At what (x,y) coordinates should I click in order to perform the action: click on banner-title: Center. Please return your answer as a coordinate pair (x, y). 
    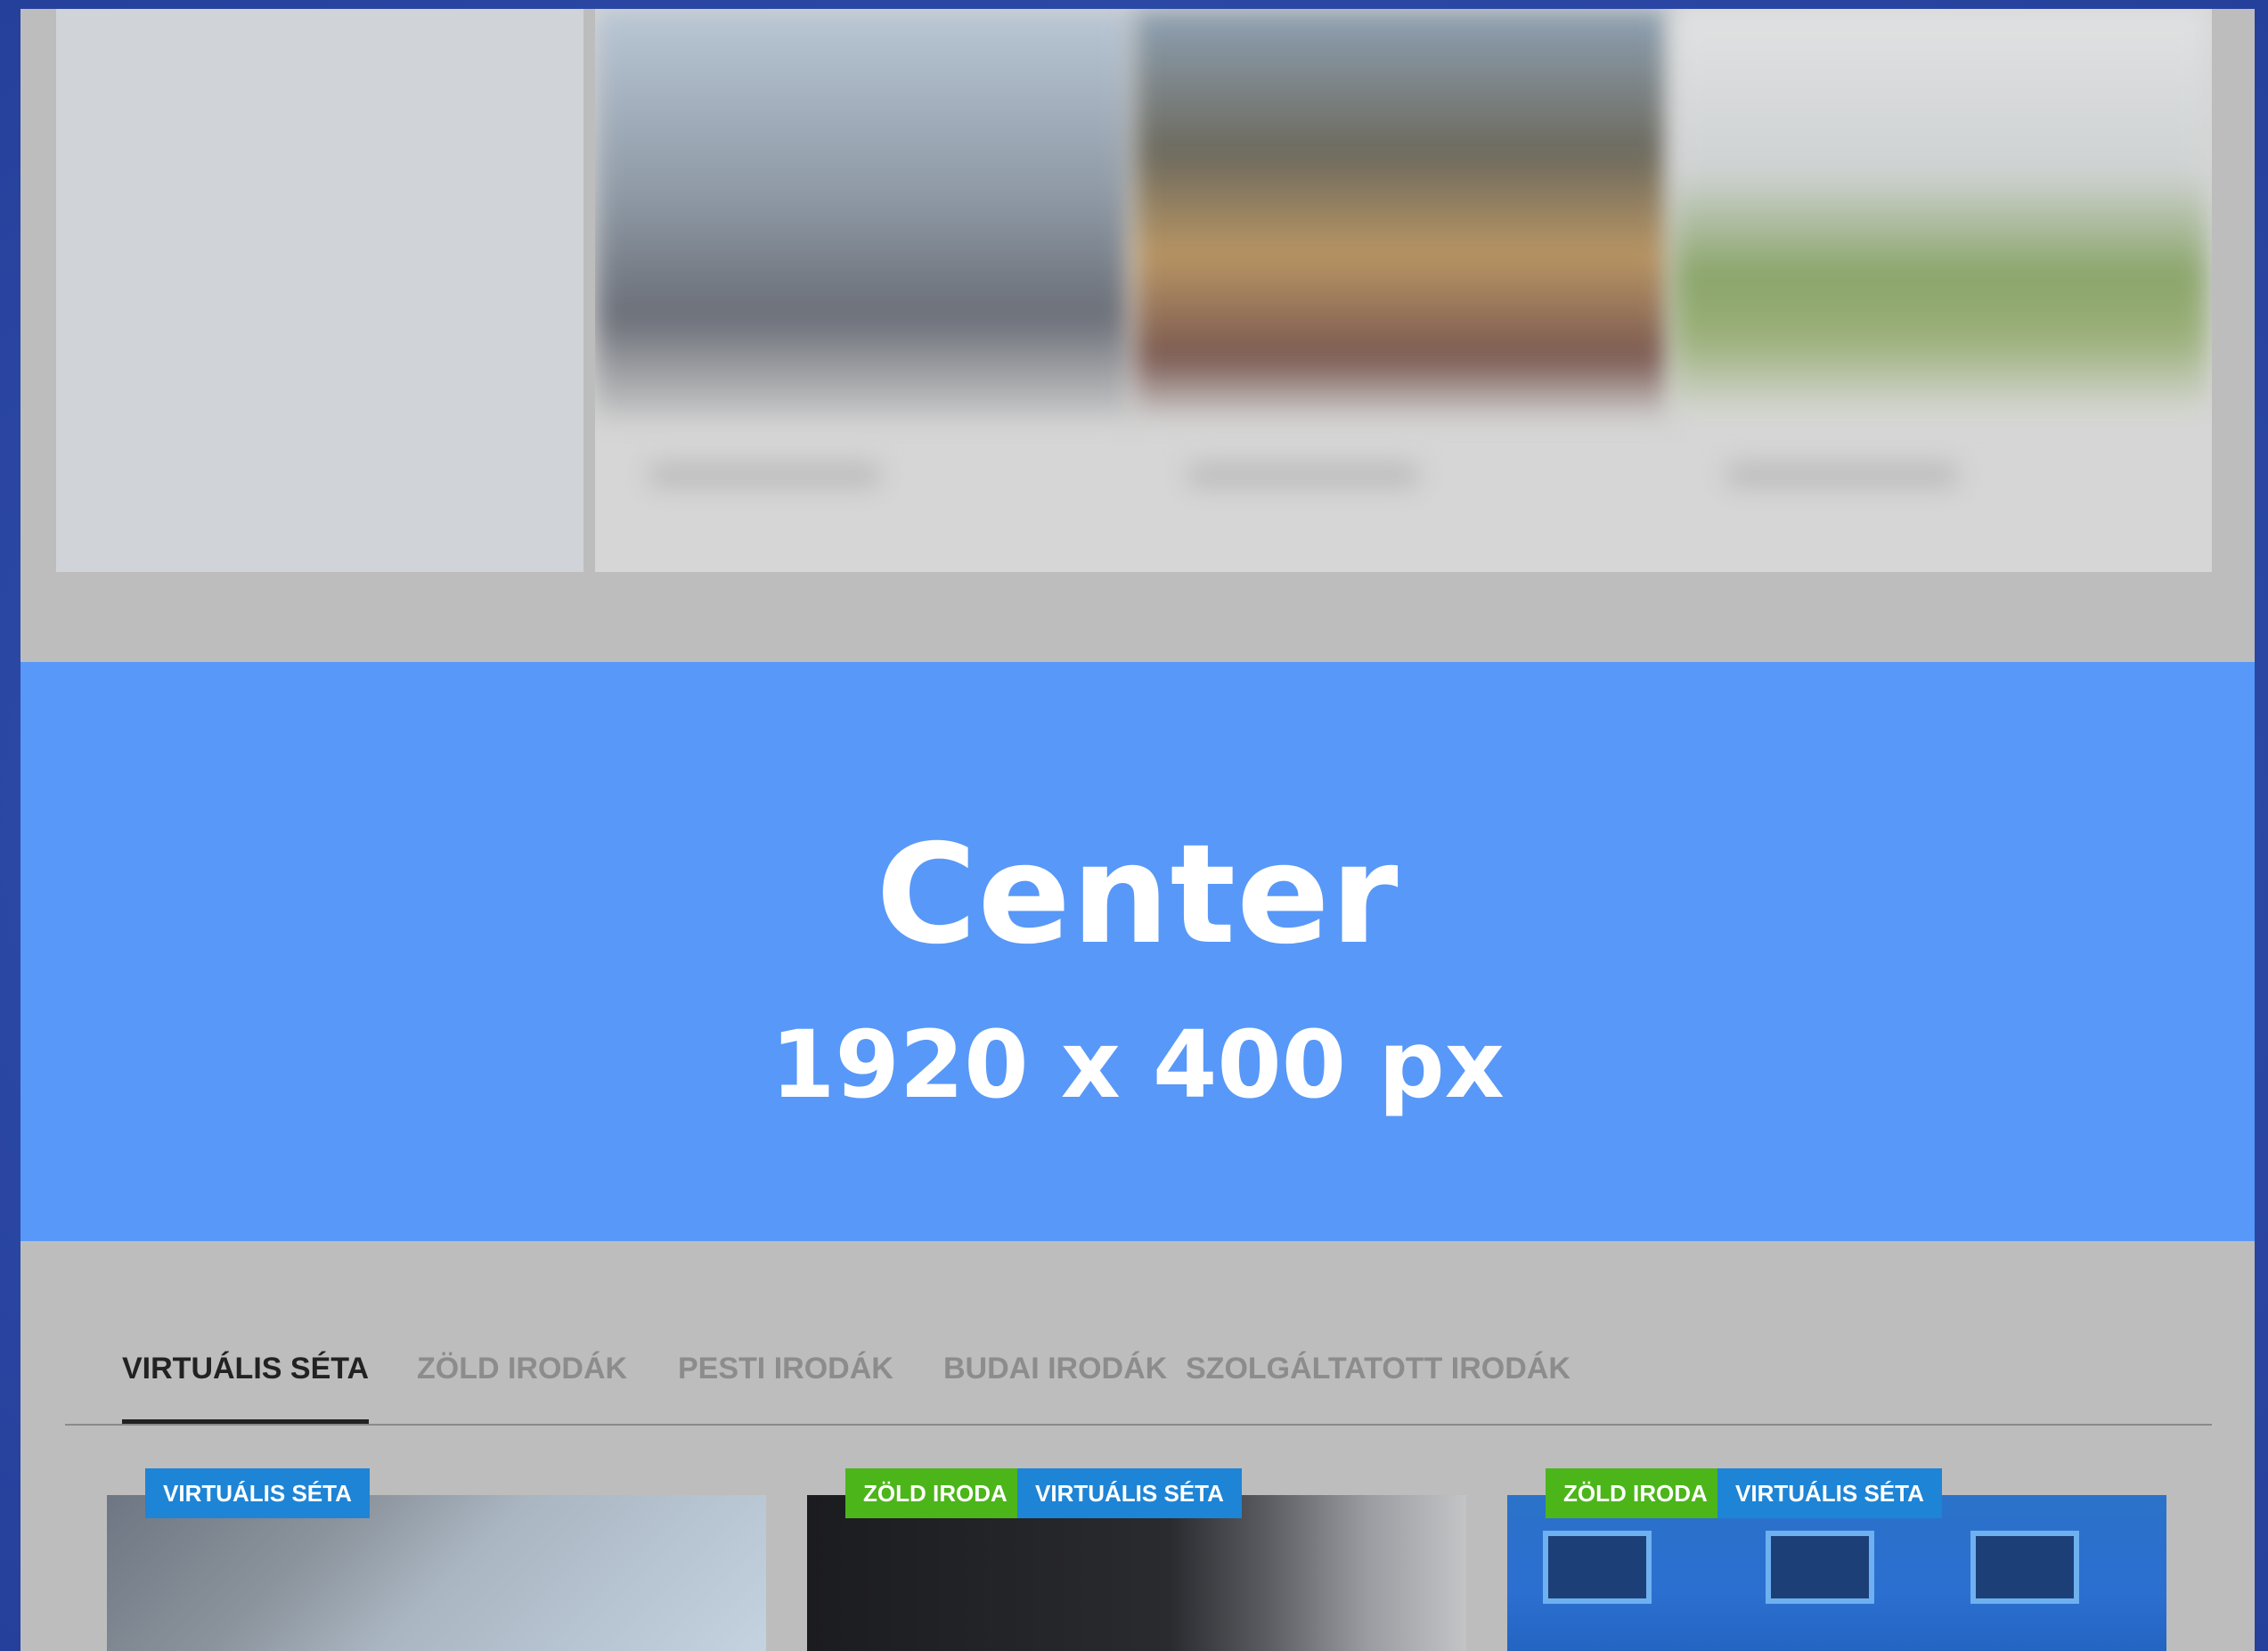
    Looking at the image, I should click on (1137, 895).